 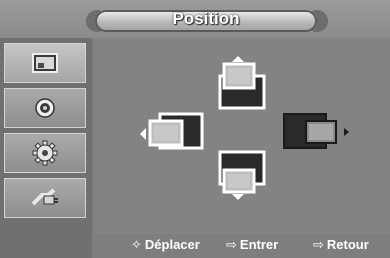 I want to click on sidebar-item-picture, so click(x=45, y=63).